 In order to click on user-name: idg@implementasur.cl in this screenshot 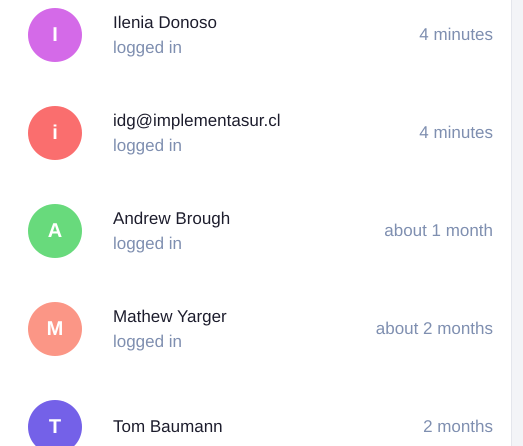, I will do `click(197, 120)`.